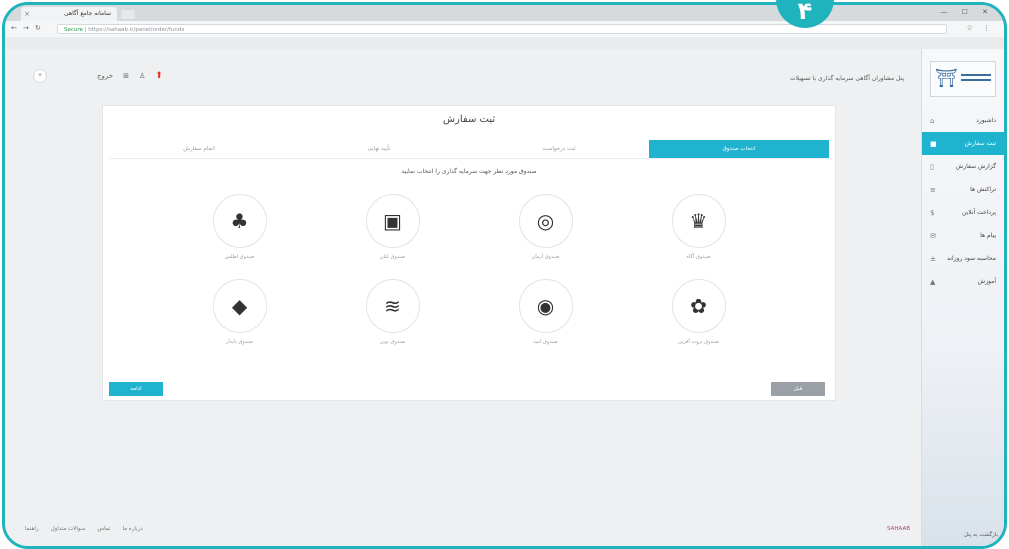 The width and height of the screenshot is (1009, 549). I want to click on user-label: خروج, so click(105, 76).